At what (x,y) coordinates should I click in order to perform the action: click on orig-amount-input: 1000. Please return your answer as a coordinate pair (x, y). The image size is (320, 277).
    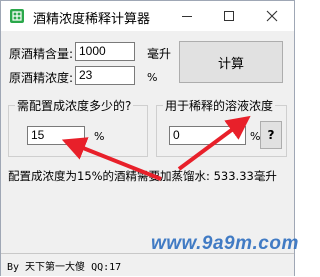
    Looking at the image, I should click on (105, 51).